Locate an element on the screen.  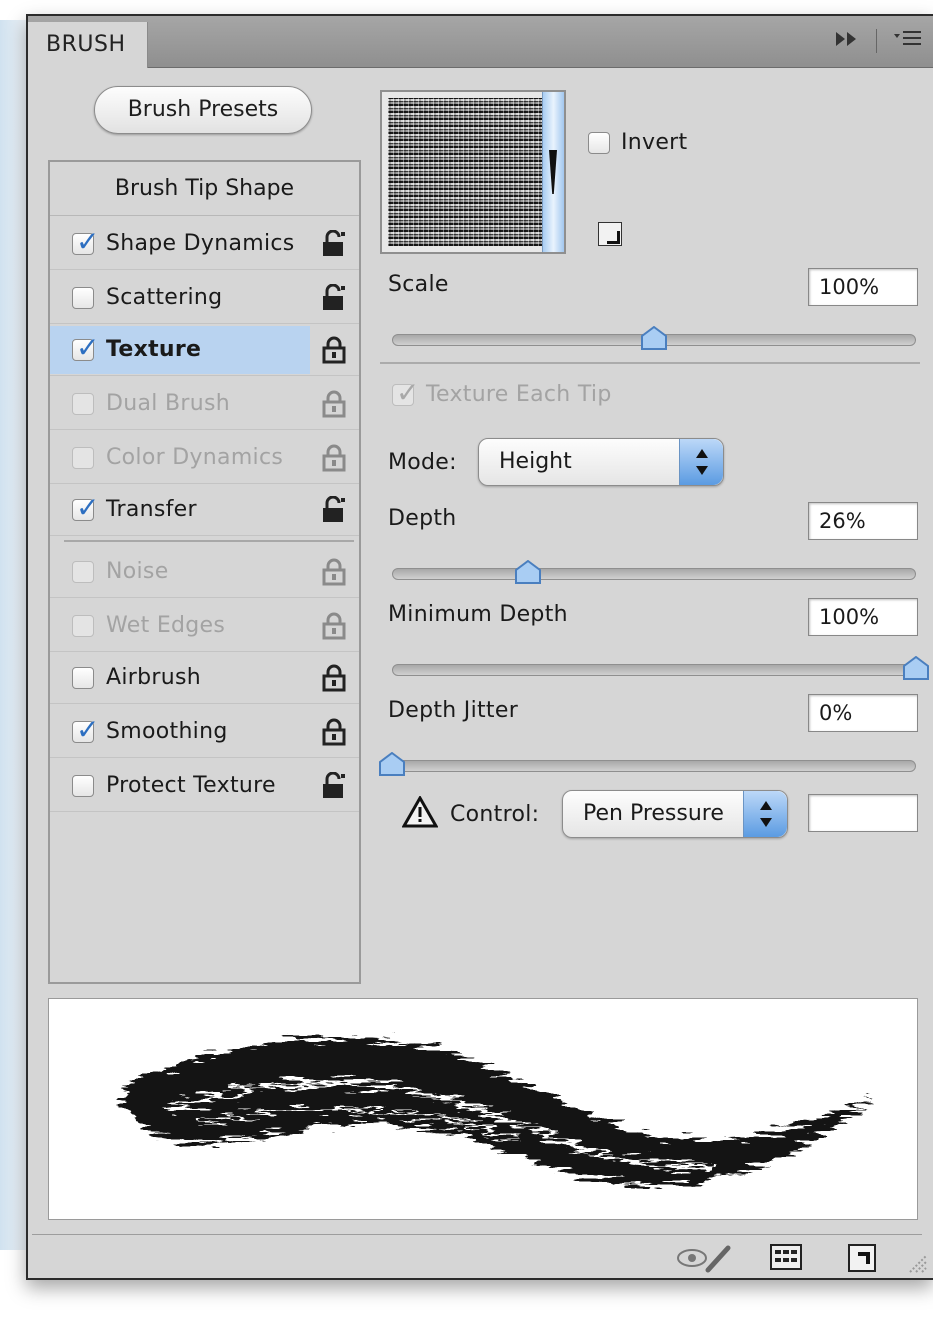
depth-jitter-slider is located at coordinates (654, 766).